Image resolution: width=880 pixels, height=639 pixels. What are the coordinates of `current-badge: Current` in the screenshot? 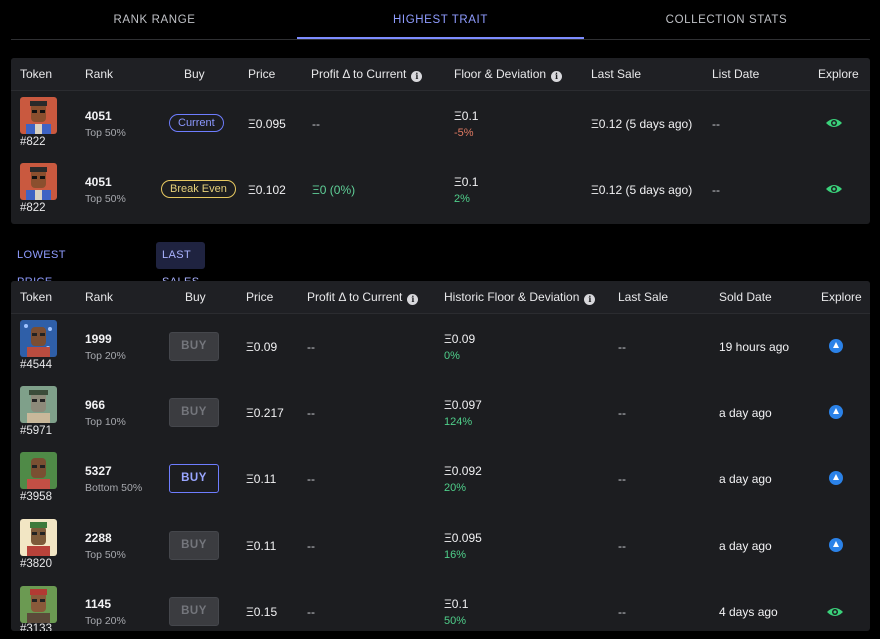 It's located at (196, 123).